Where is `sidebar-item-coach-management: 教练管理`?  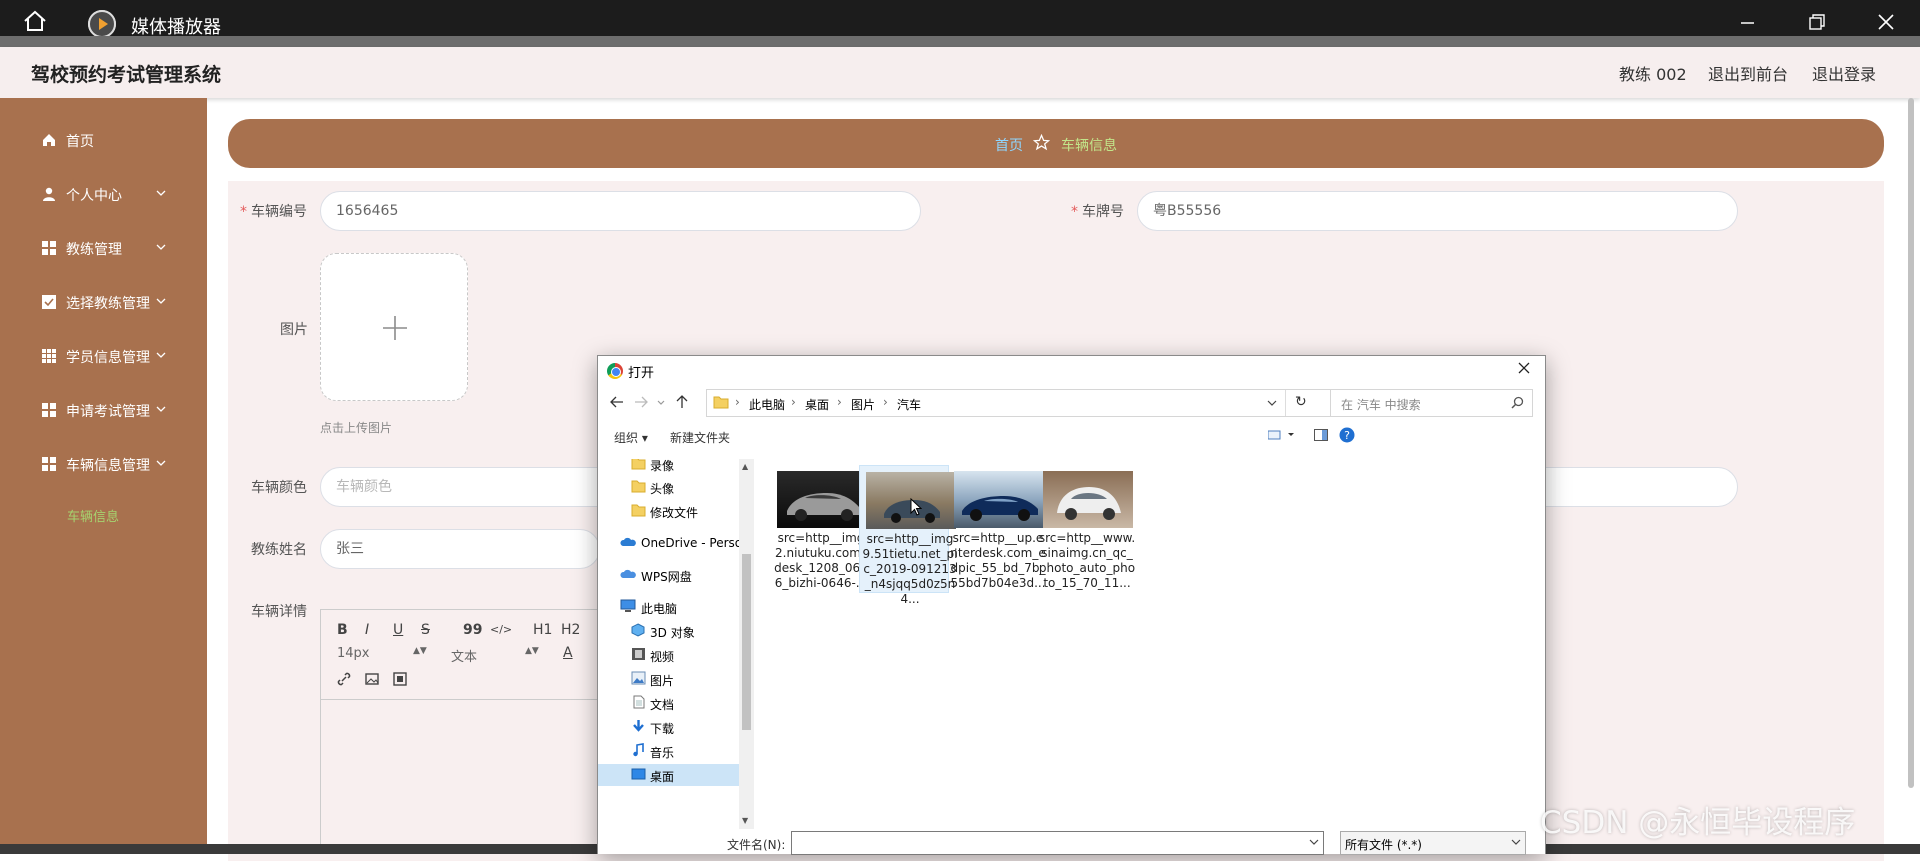
sidebar-item-coach-management: 教练管理 is located at coordinates (103, 248).